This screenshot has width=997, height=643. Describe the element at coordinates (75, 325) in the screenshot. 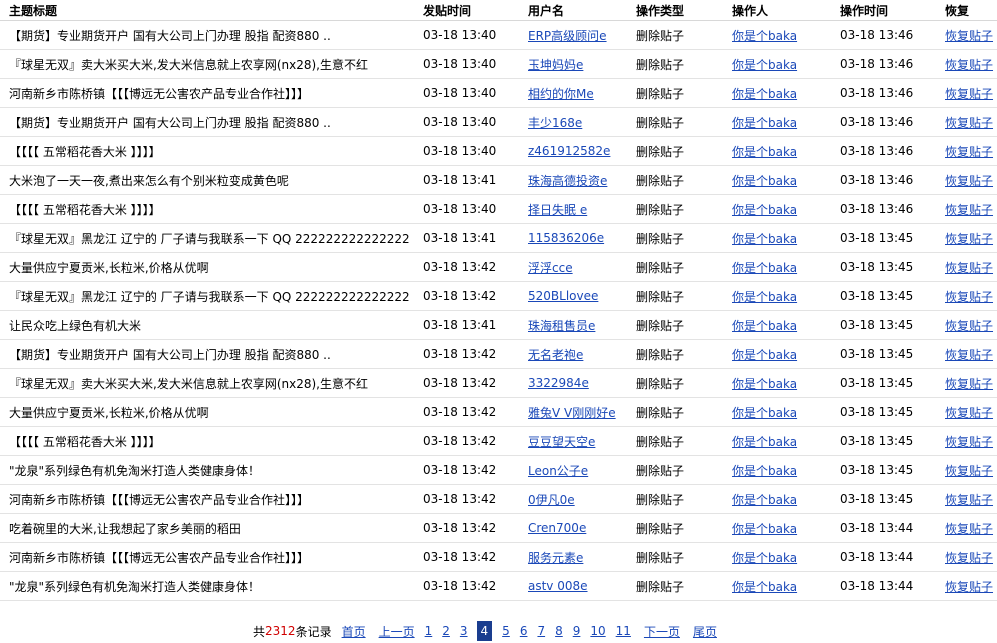

I see `row-title: 让民众吃上绿色有机大米` at that location.